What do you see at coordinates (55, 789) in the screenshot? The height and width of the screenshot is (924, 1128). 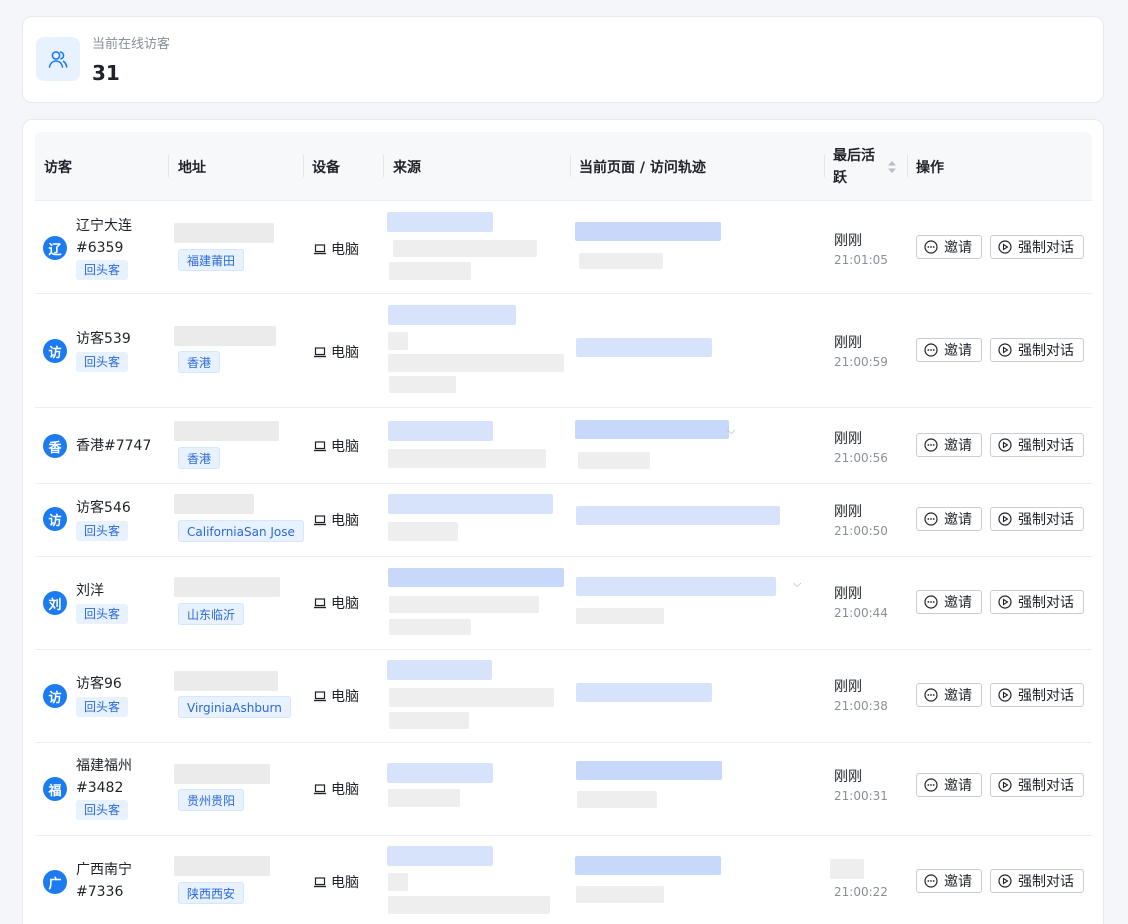 I see `avatar: 福` at bounding box center [55, 789].